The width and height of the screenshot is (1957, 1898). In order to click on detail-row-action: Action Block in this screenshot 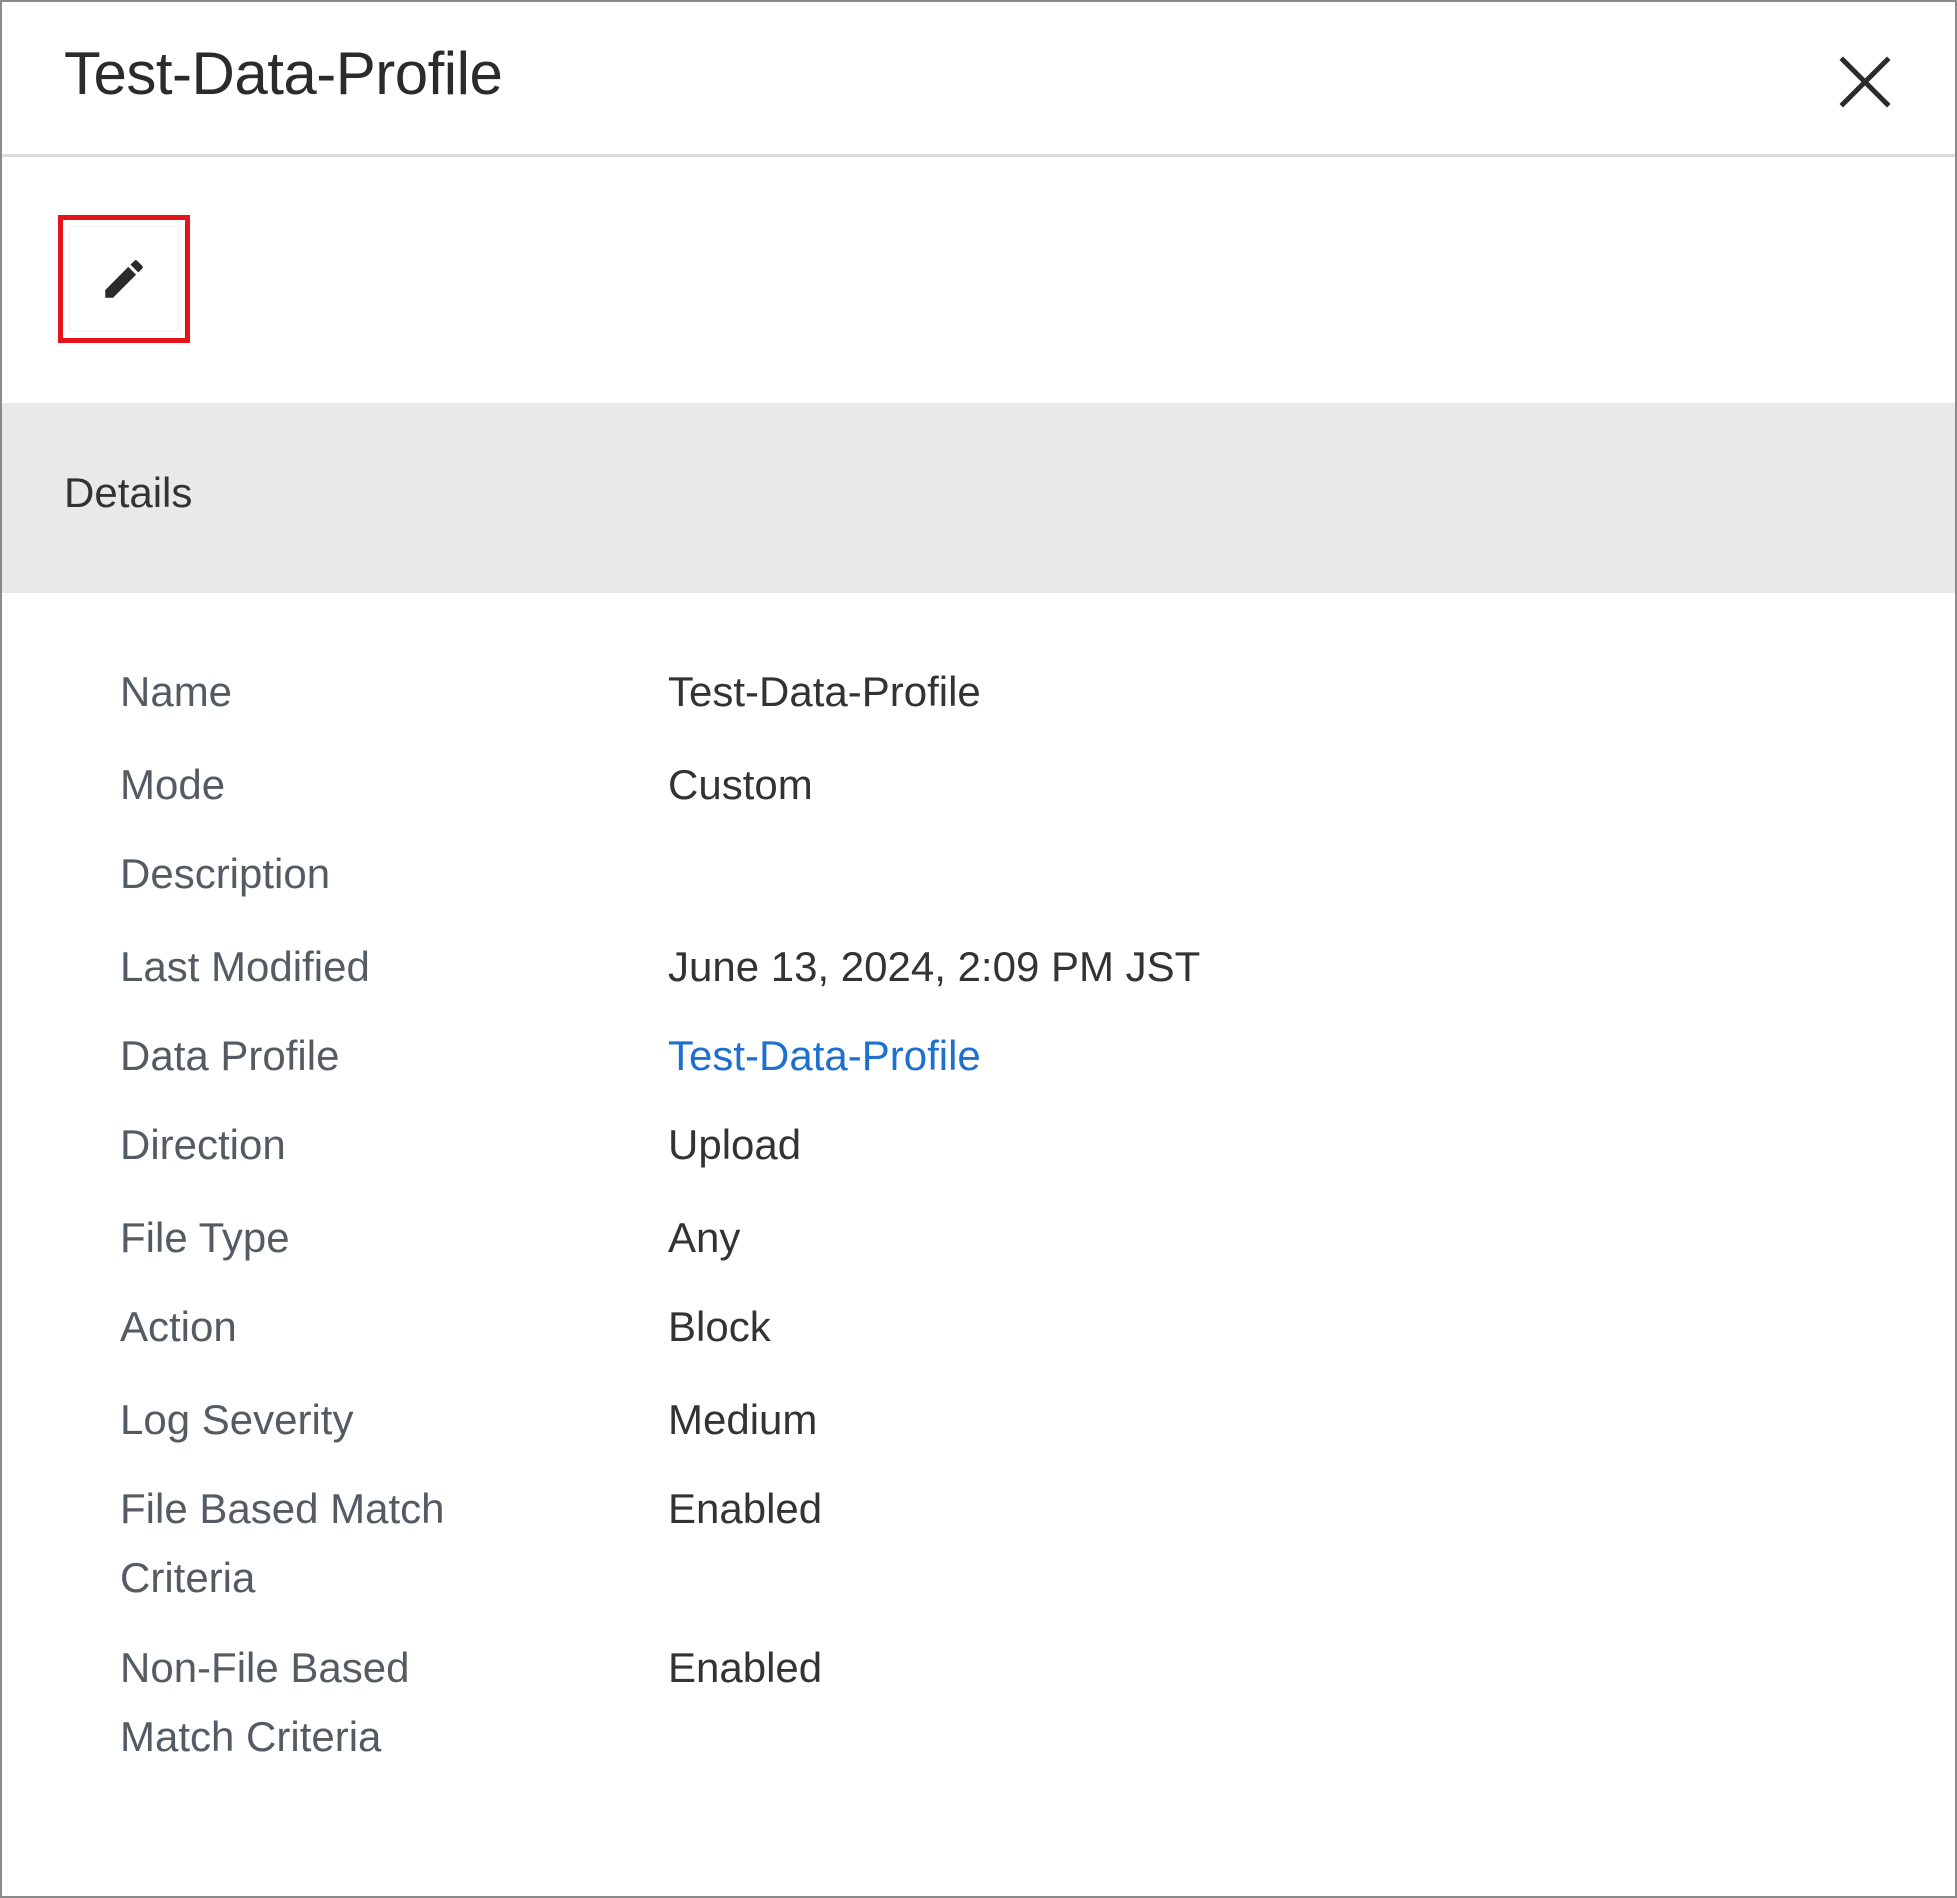, I will do `click(970, 1338)`.